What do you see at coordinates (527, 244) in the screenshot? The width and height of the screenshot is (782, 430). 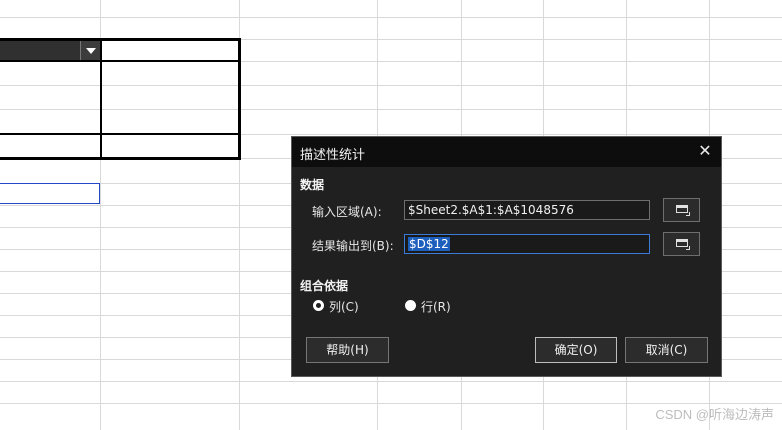 I see `output-range-field: $D$12` at bounding box center [527, 244].